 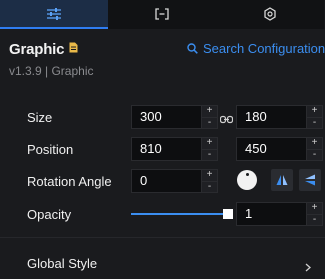 What do you see at coordinates (271, 214) in the screenshot?
I see `opacity-value: 1` at bounding box center [271, 214].